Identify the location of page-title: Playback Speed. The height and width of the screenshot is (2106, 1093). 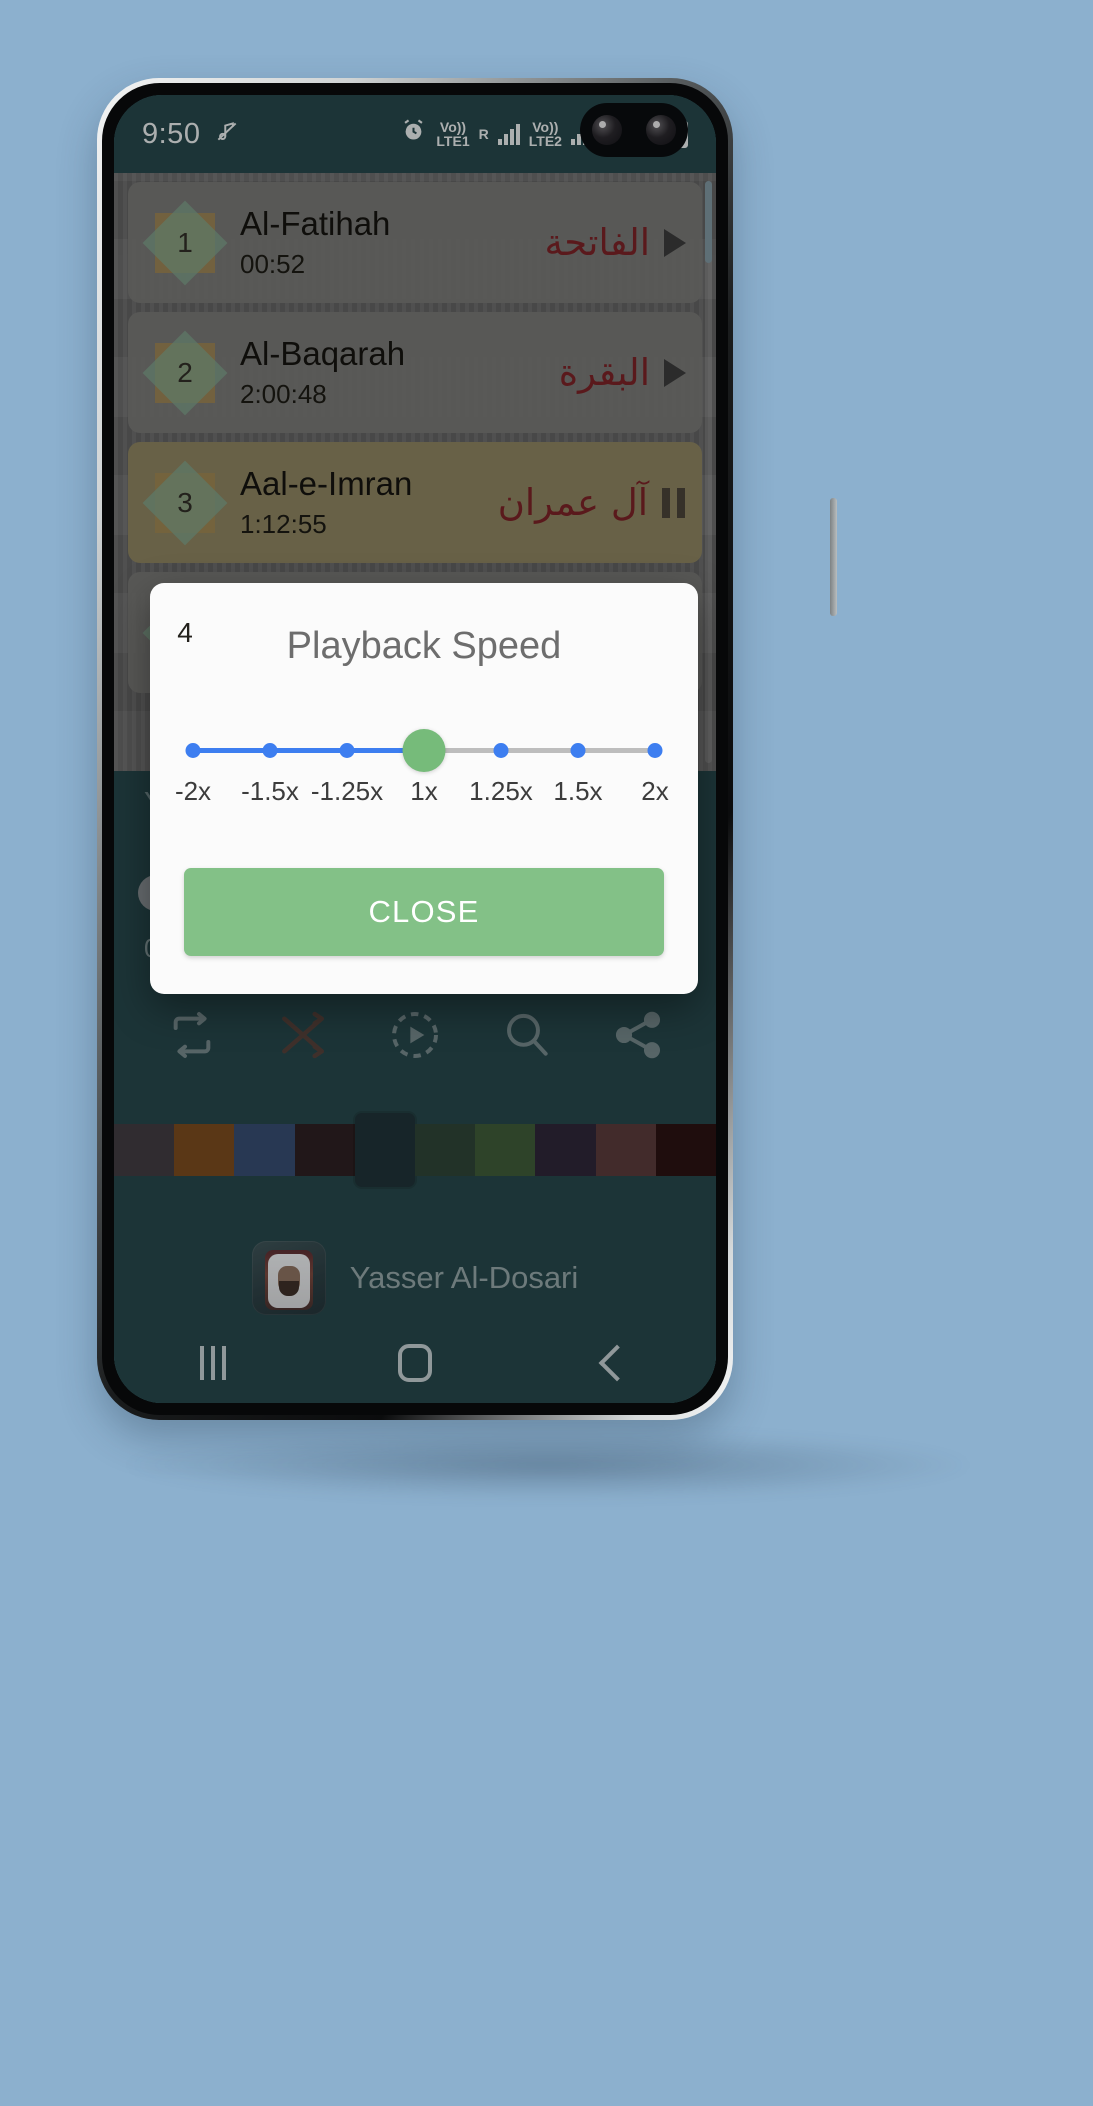
(424, 646).